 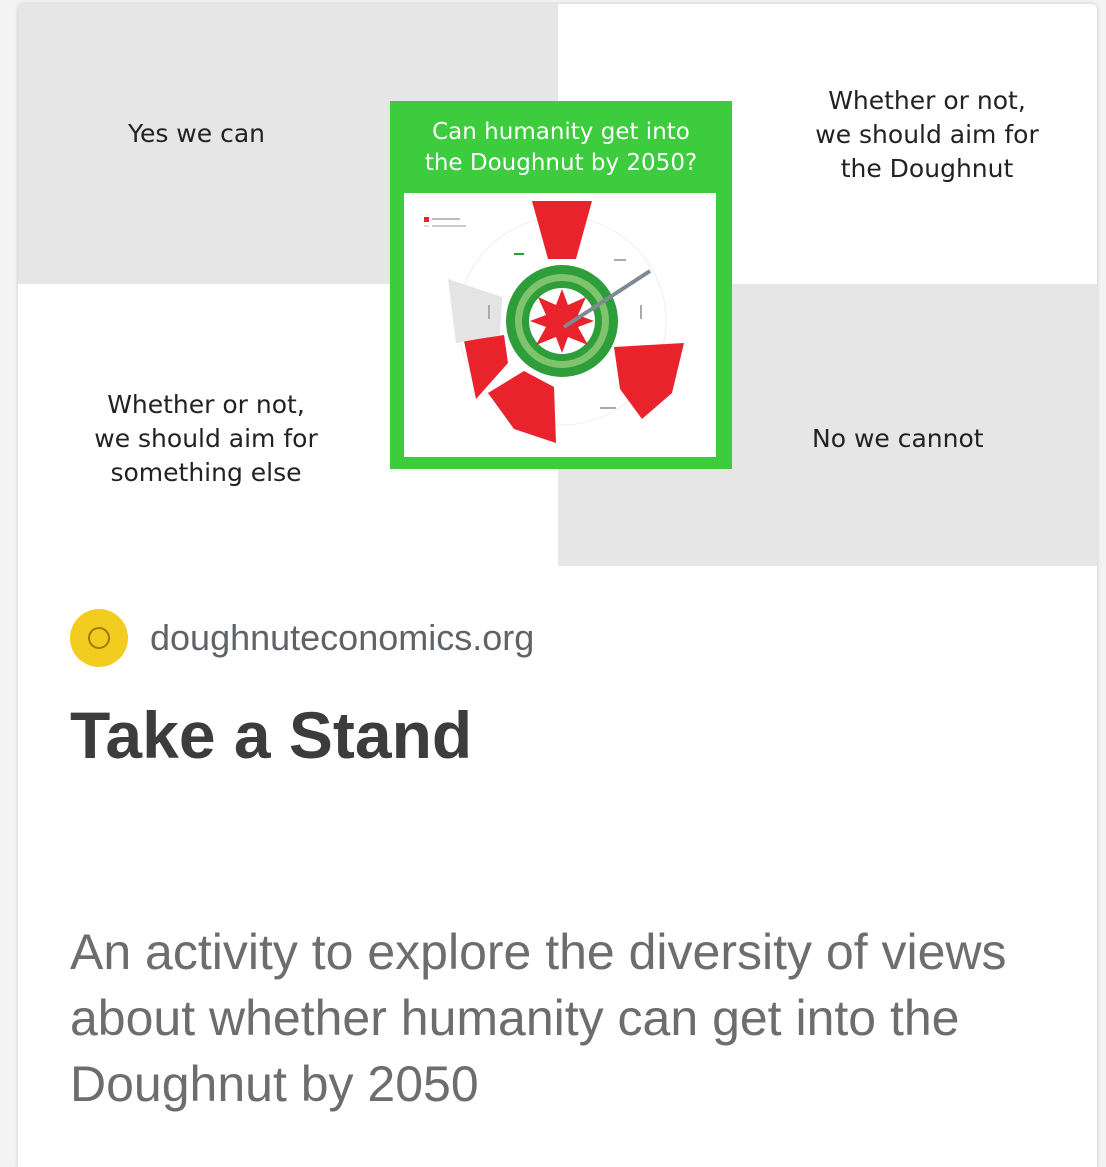 I want to click on source-row: doughnuteconomics.org, so click(x=302, y=638).